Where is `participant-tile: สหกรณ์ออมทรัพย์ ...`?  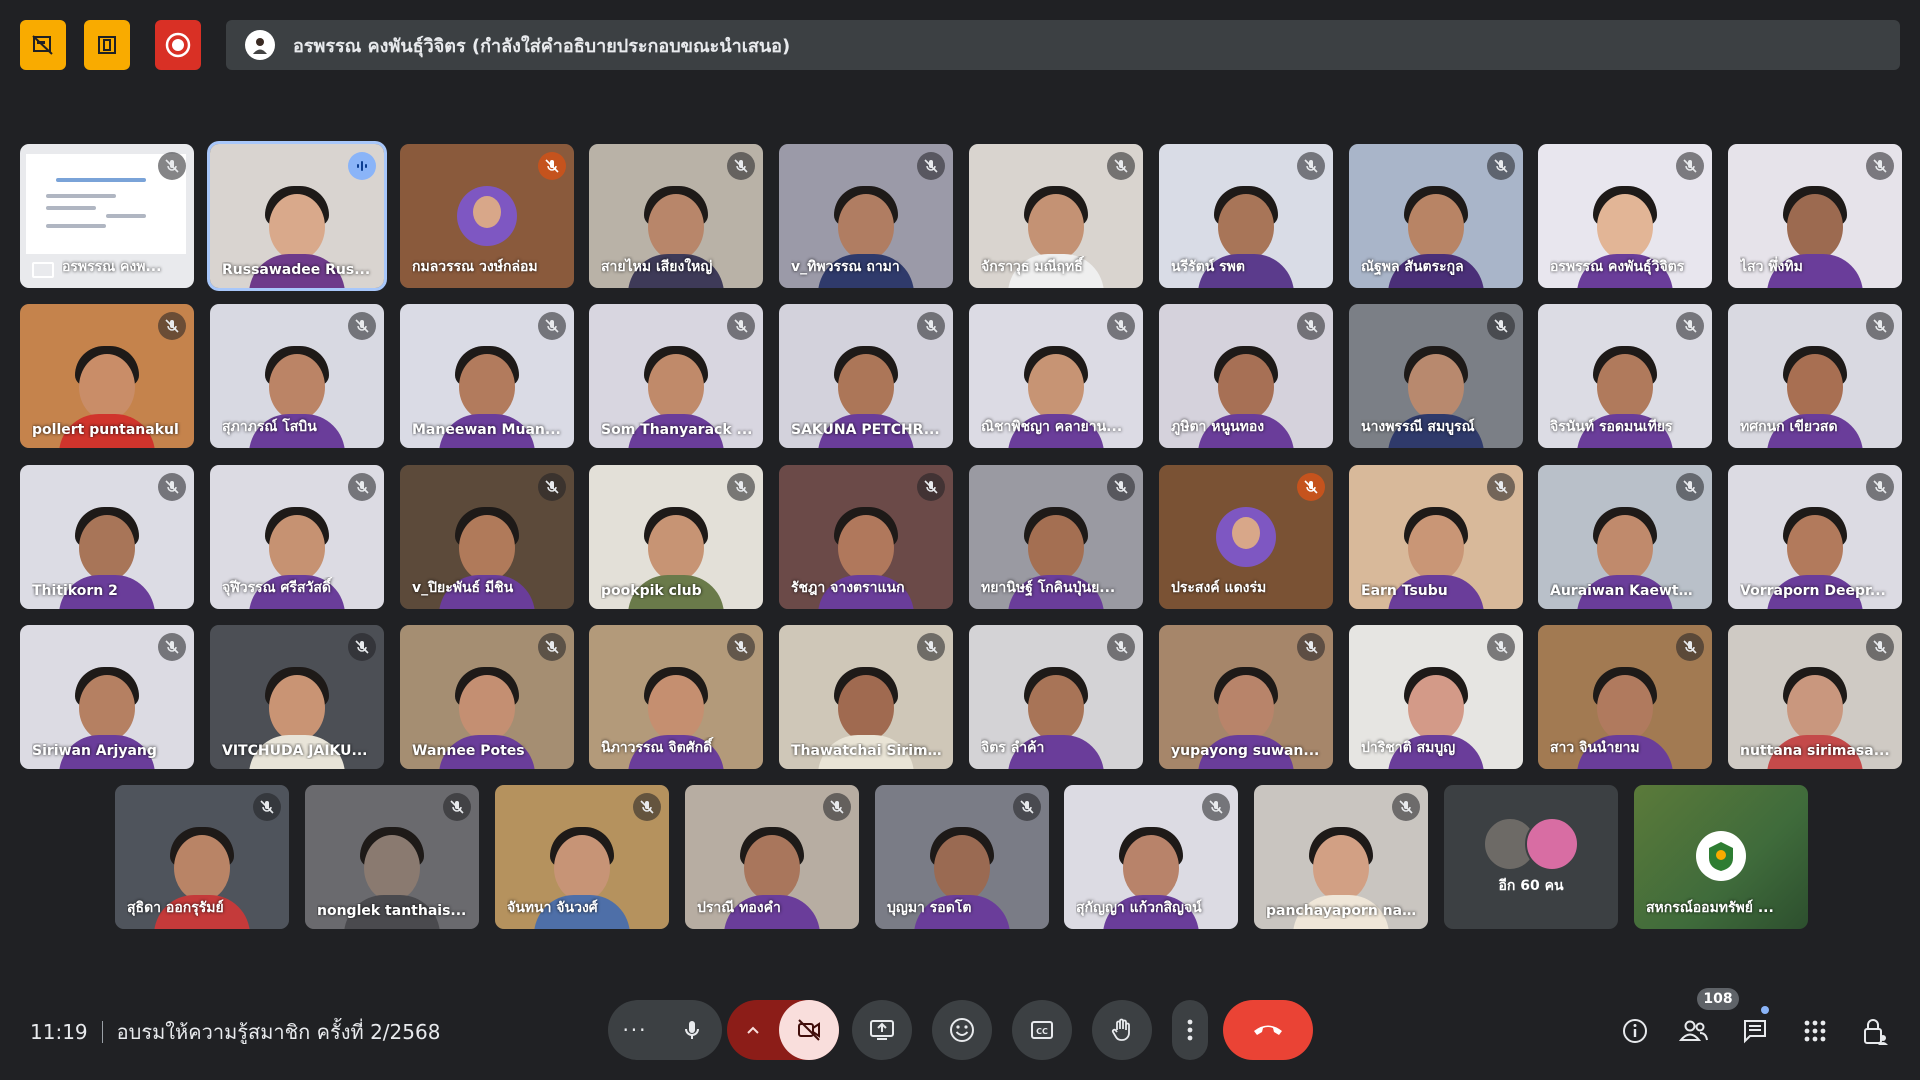 participant-tile: สหกรณ์ออมทรัพย์ ... is located at coordinates (1721, 857).